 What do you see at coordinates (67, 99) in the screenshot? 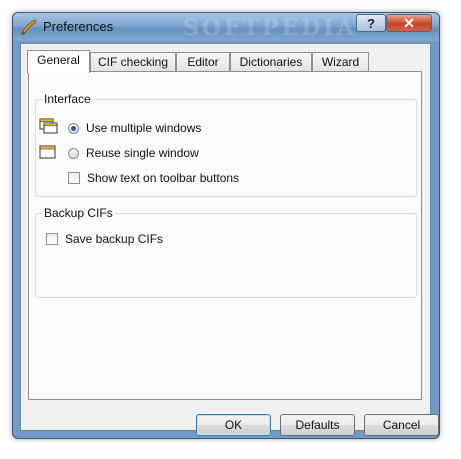
I see `interface-group-label: Interface` at bounding box center [67, 99].